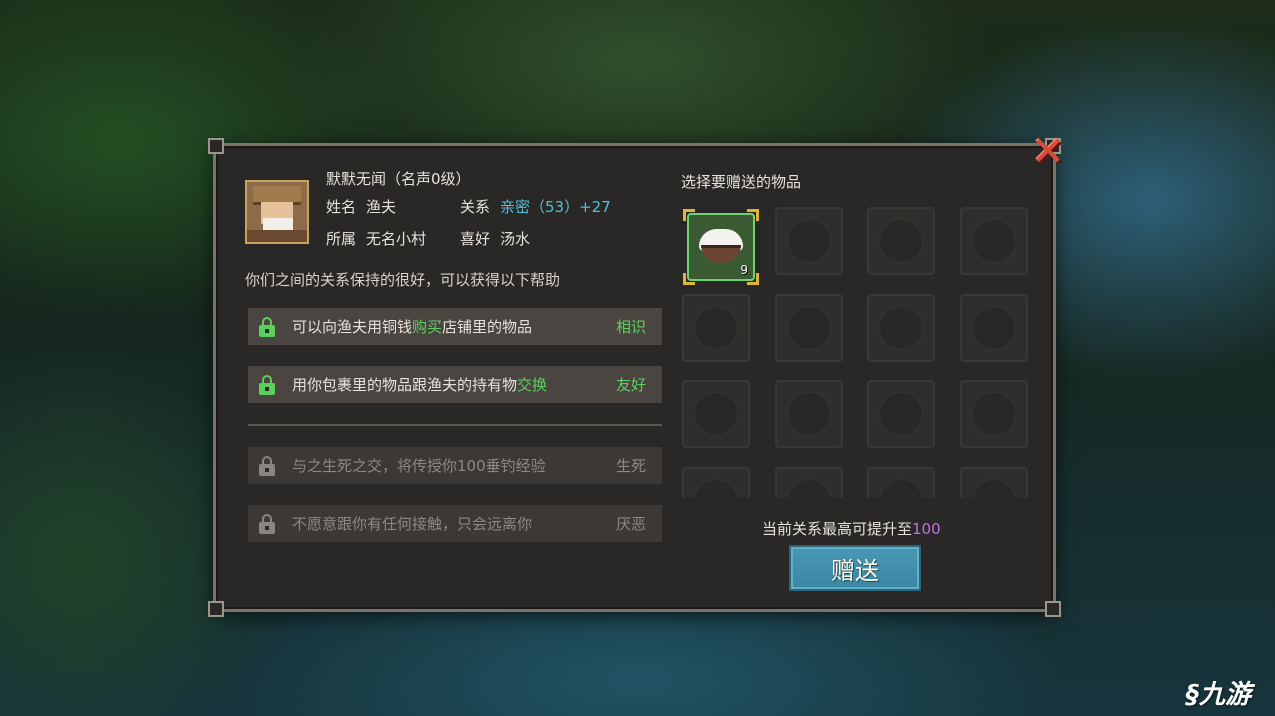  Describe the element at coordinates (398, 179) in the screenshot. I see `npc-title: 默默无闻（名声0级）` at that location.